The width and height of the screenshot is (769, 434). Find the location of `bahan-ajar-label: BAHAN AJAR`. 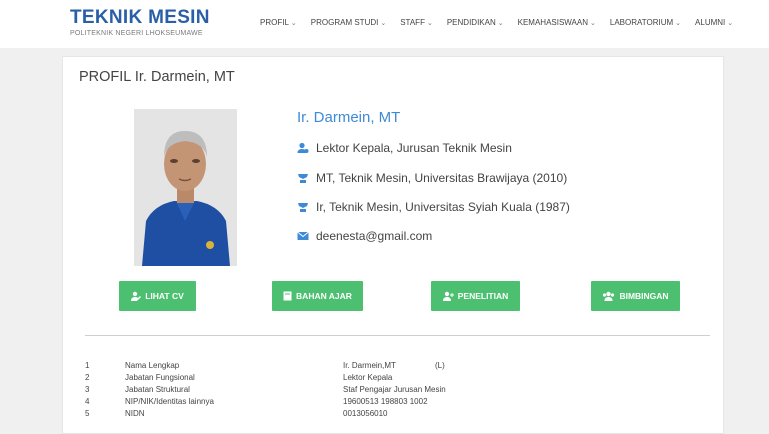

bahan-ajar-label: BAHAN AJAR is located at coordinates (324, 296).